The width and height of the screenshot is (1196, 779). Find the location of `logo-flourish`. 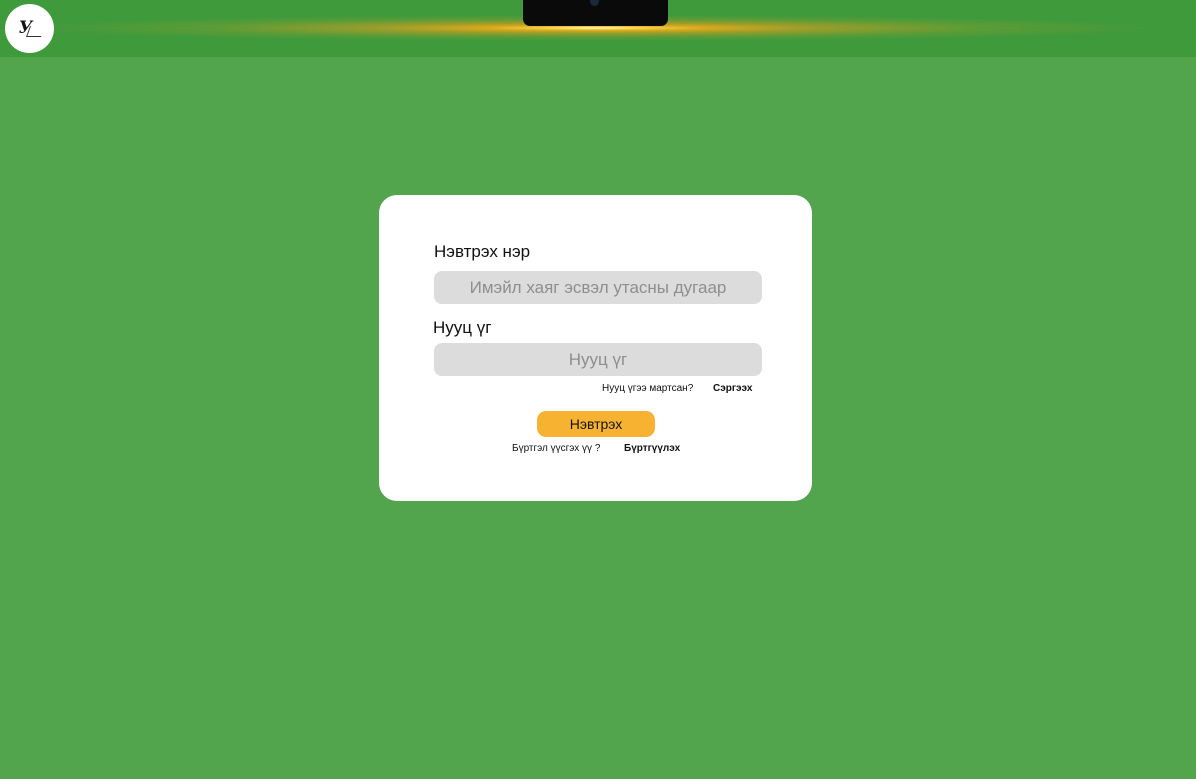

logo-flourish is located at coordinates (35, 31).